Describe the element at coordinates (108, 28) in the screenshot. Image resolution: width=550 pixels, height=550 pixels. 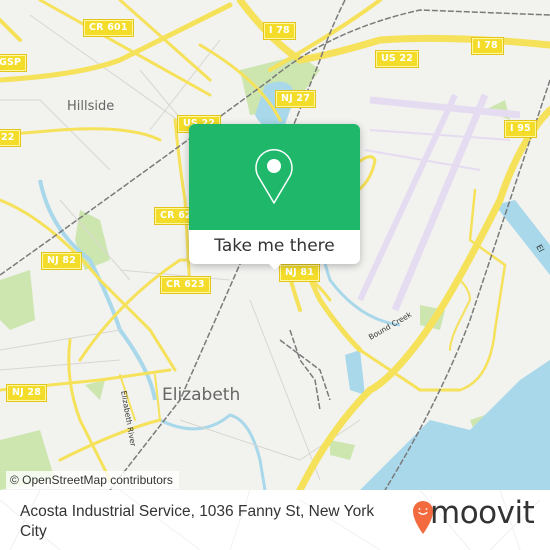
I see `road-shield-cr-601: CR 601` at that location.